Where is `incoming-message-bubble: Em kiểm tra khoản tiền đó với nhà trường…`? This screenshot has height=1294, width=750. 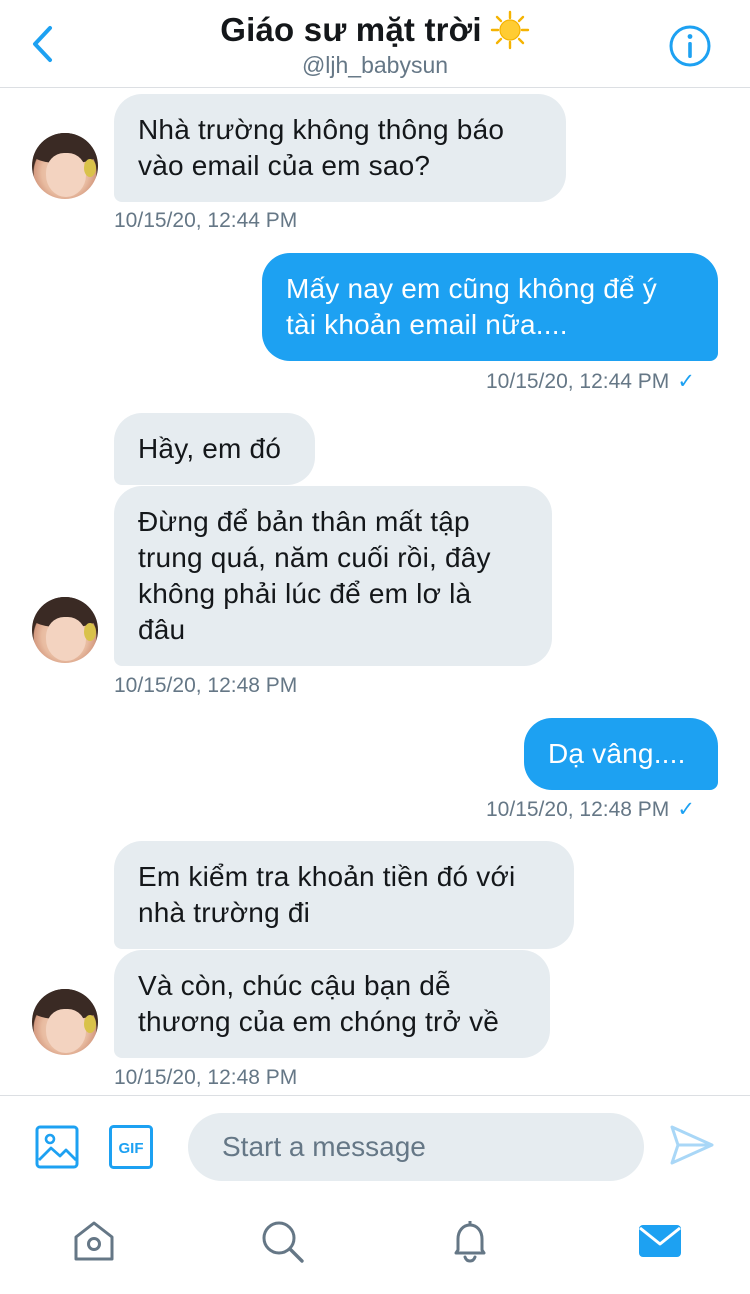
incoming-message-bubble: Em kiểm tra khoản tiền đó với nhà trường… is located at coordinates (344, 895).